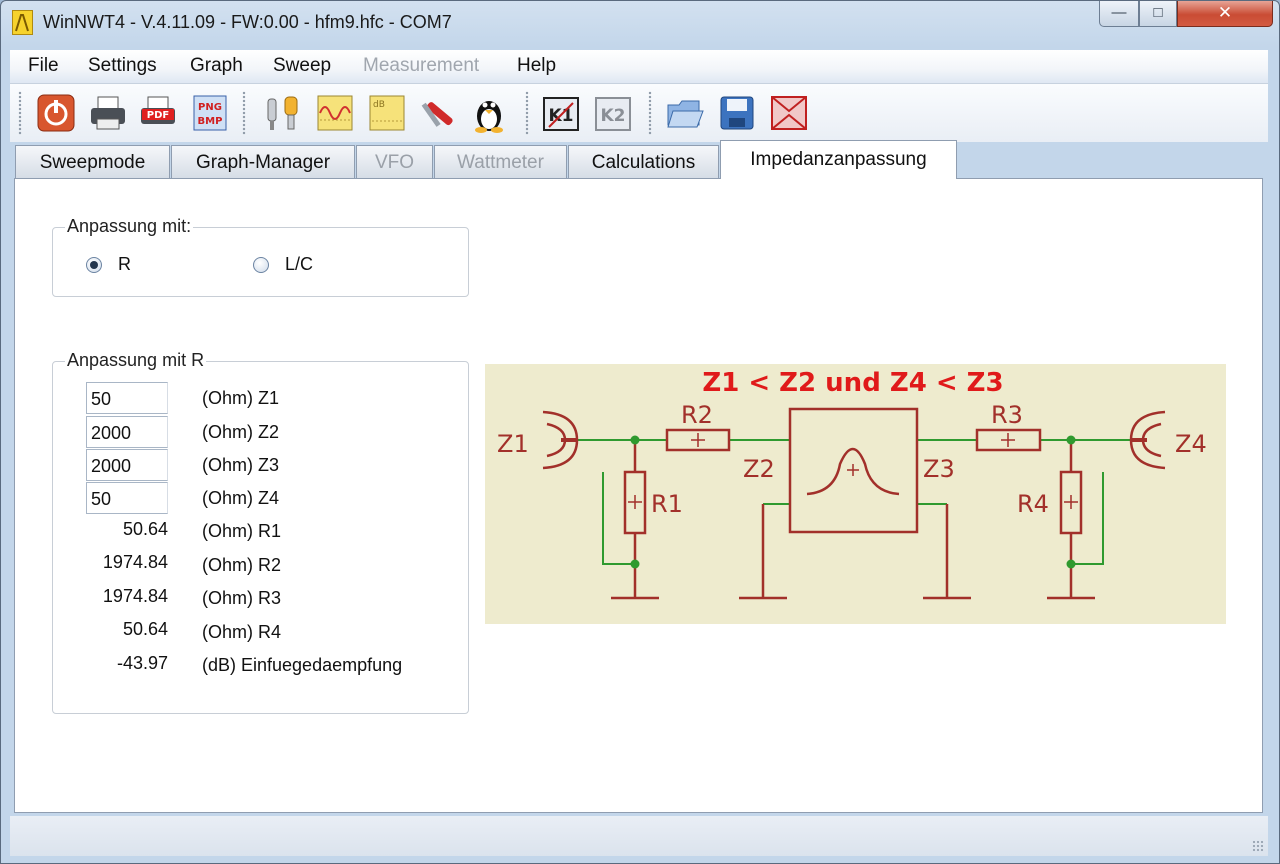 This screenshot has width=1280, height=864. I want to click on tab-sweepmode: Sweepmode, so click(92, 161).